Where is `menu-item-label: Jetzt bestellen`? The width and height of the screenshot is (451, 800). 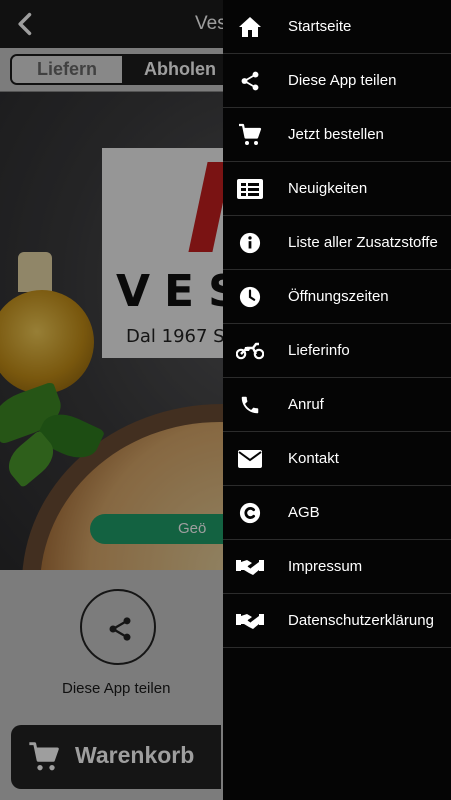
menu-item-label: Jetzt bestellen is located at coordinates (336, 134).